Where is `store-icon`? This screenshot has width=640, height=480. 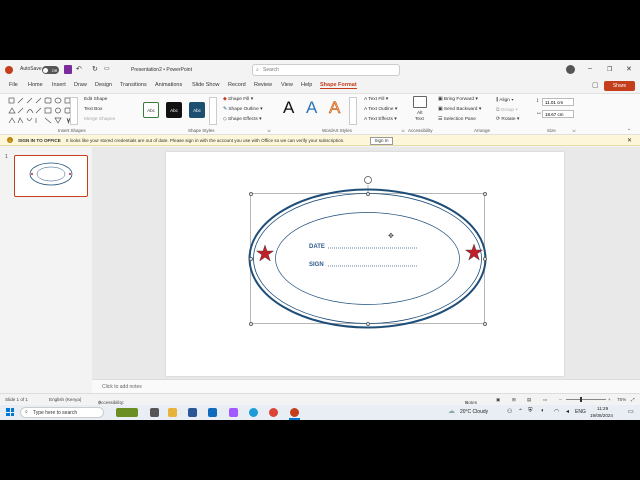 store-icon is located at coordinates (192, 412).